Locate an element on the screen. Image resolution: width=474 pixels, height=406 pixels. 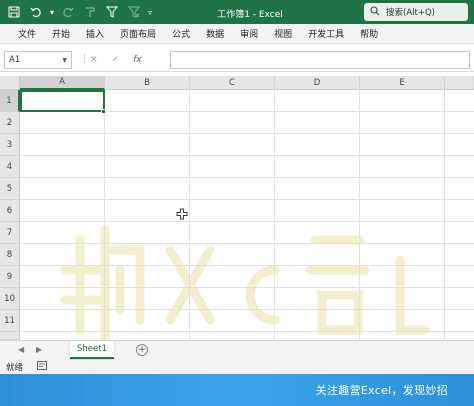
cancel-icon: ✕ is located at coordinates (94, 60).